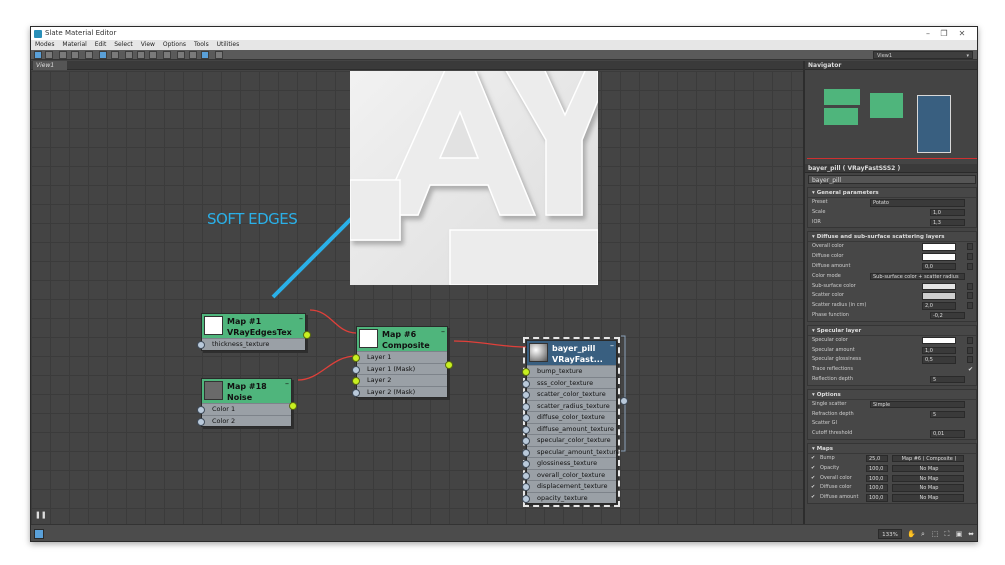 The image size is (1005, 565). I want to click on show-map-icon, so click(103, 55).